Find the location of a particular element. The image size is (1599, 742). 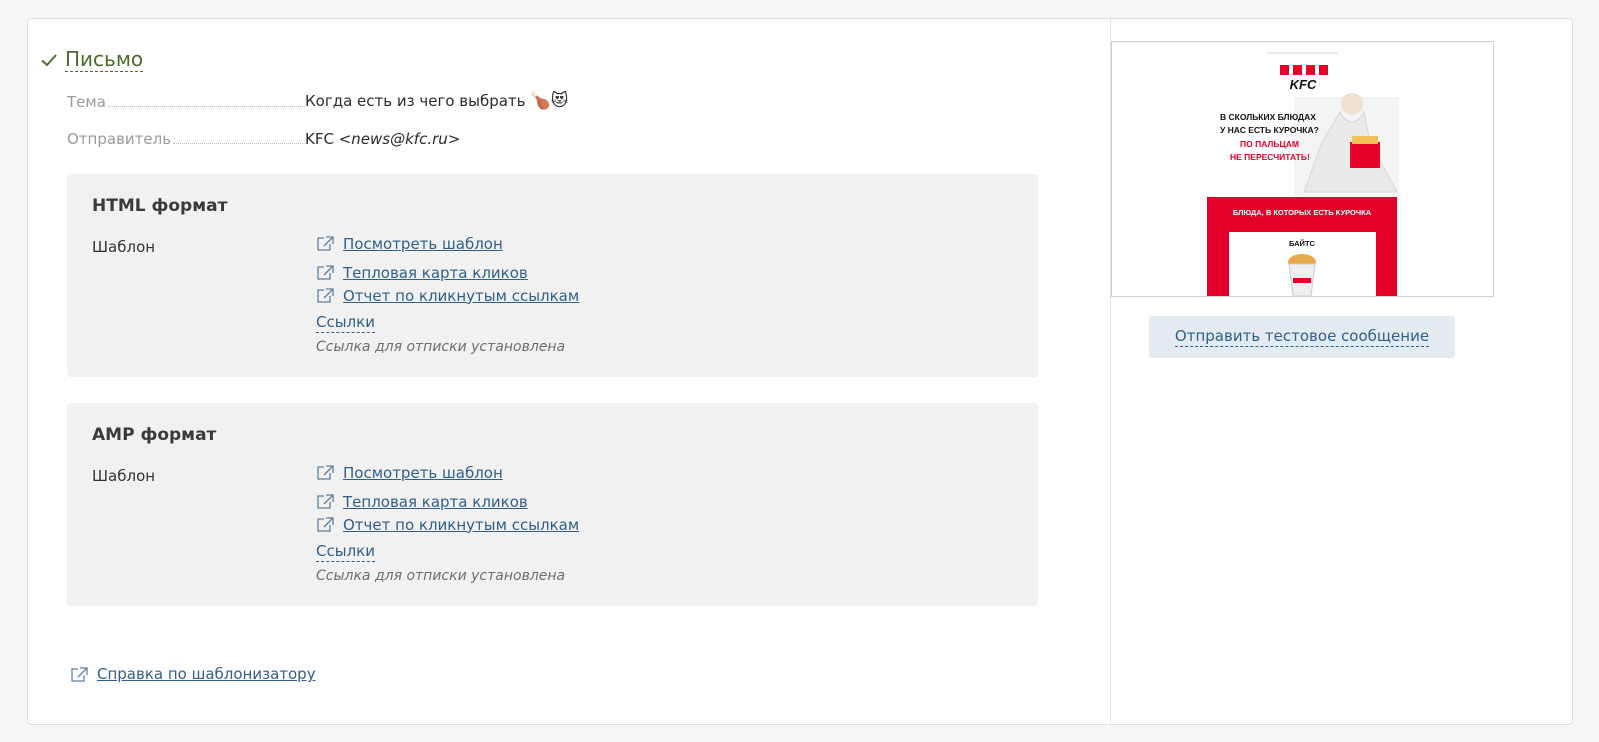

preview-item-text: БАЙТС is located at coordinates (1302, 243).